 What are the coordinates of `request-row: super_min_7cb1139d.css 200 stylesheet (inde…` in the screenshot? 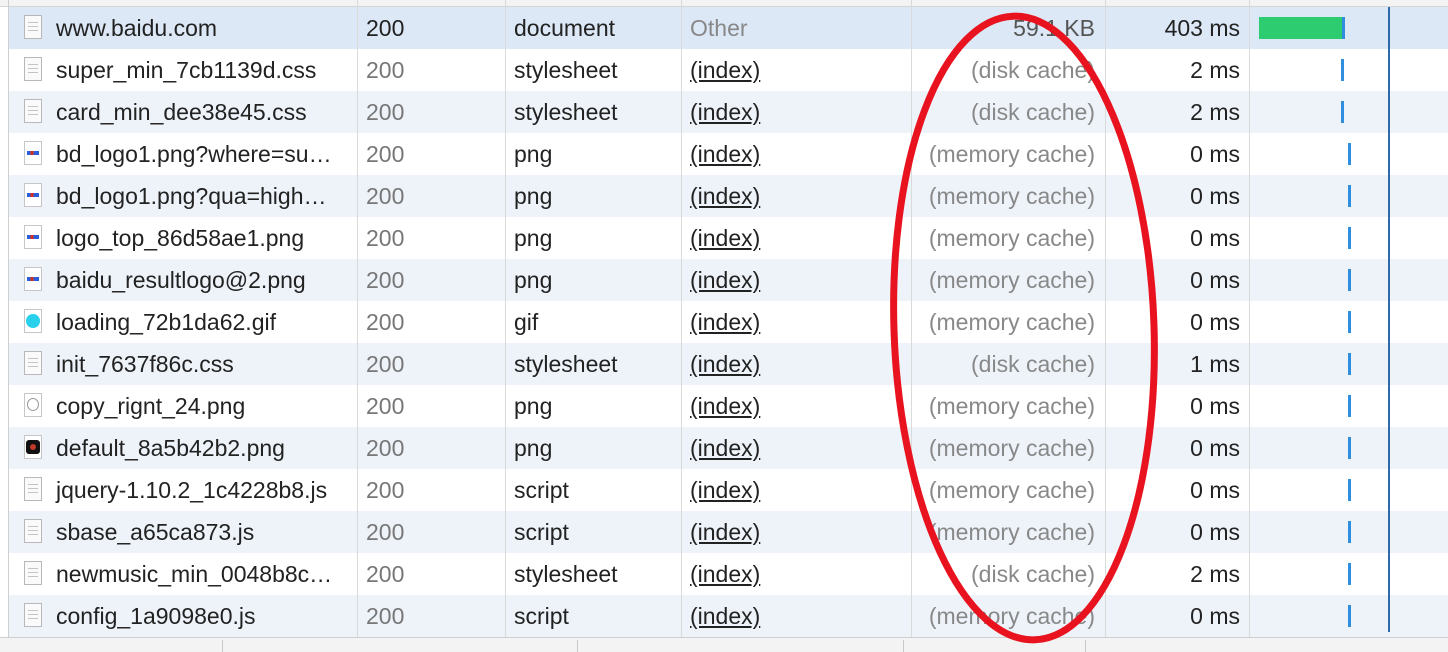 It's located at (728, 70).